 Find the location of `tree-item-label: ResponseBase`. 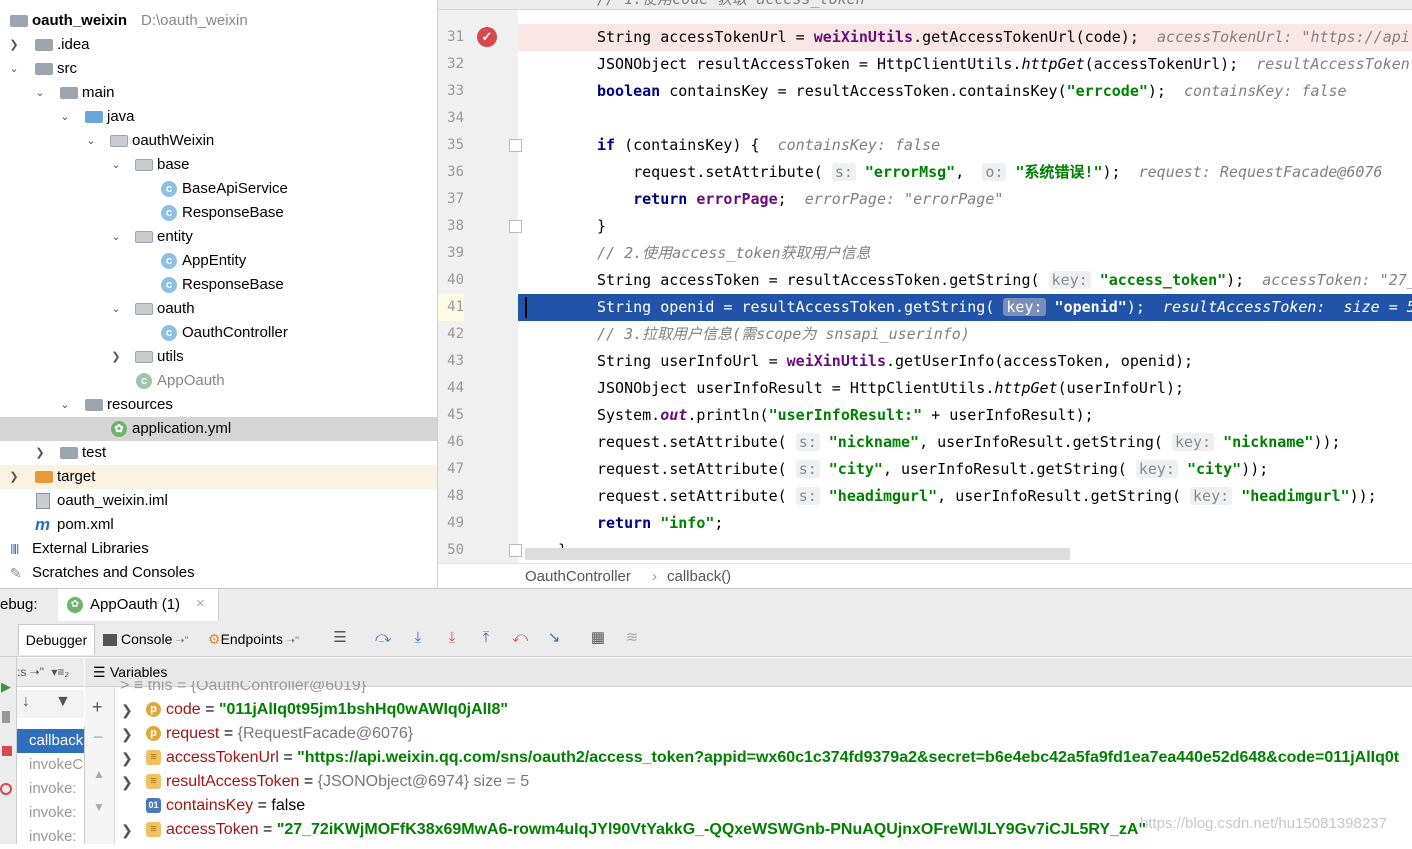

tree-item-label: ResponseBase is located at coordinates (233, 212).